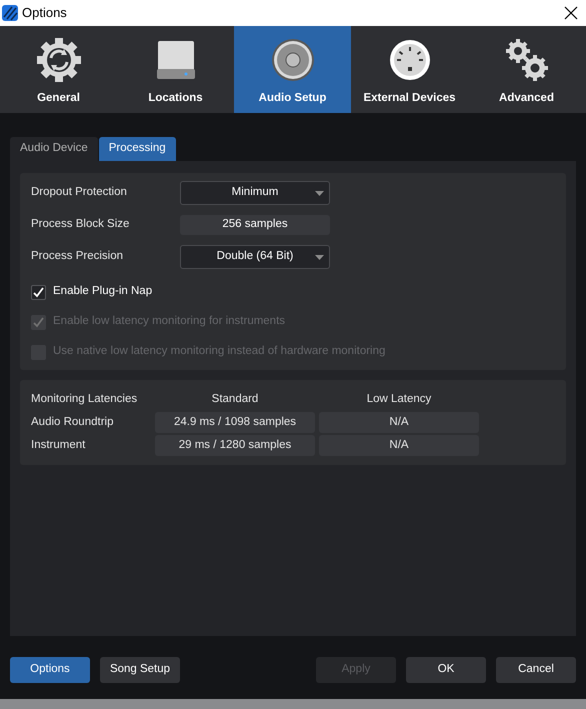 This screenshot has width=586, height=709. I want to click on dropdown: Double (64 Bit), so click(255, 257).